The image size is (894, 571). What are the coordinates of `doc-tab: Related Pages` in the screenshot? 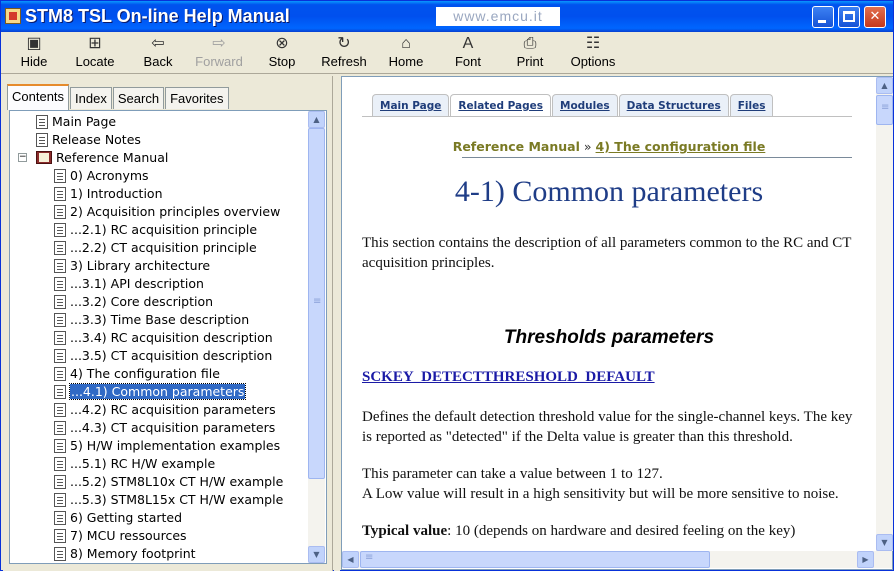 It's located at (500, 105).